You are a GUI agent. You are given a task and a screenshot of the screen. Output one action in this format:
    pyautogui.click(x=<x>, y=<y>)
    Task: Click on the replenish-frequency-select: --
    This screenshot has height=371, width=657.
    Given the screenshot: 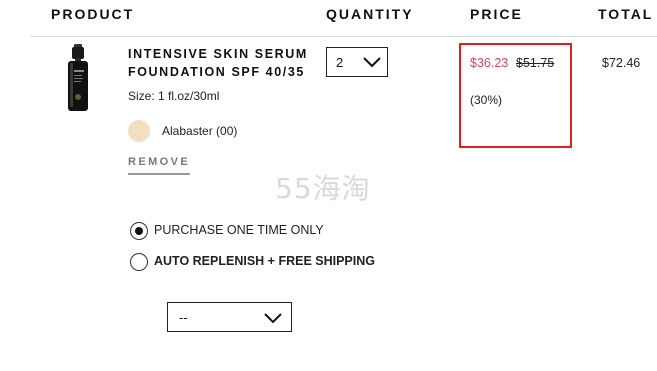 What is the action you would take?
    pyautogui.click(x=229, y=317)
    